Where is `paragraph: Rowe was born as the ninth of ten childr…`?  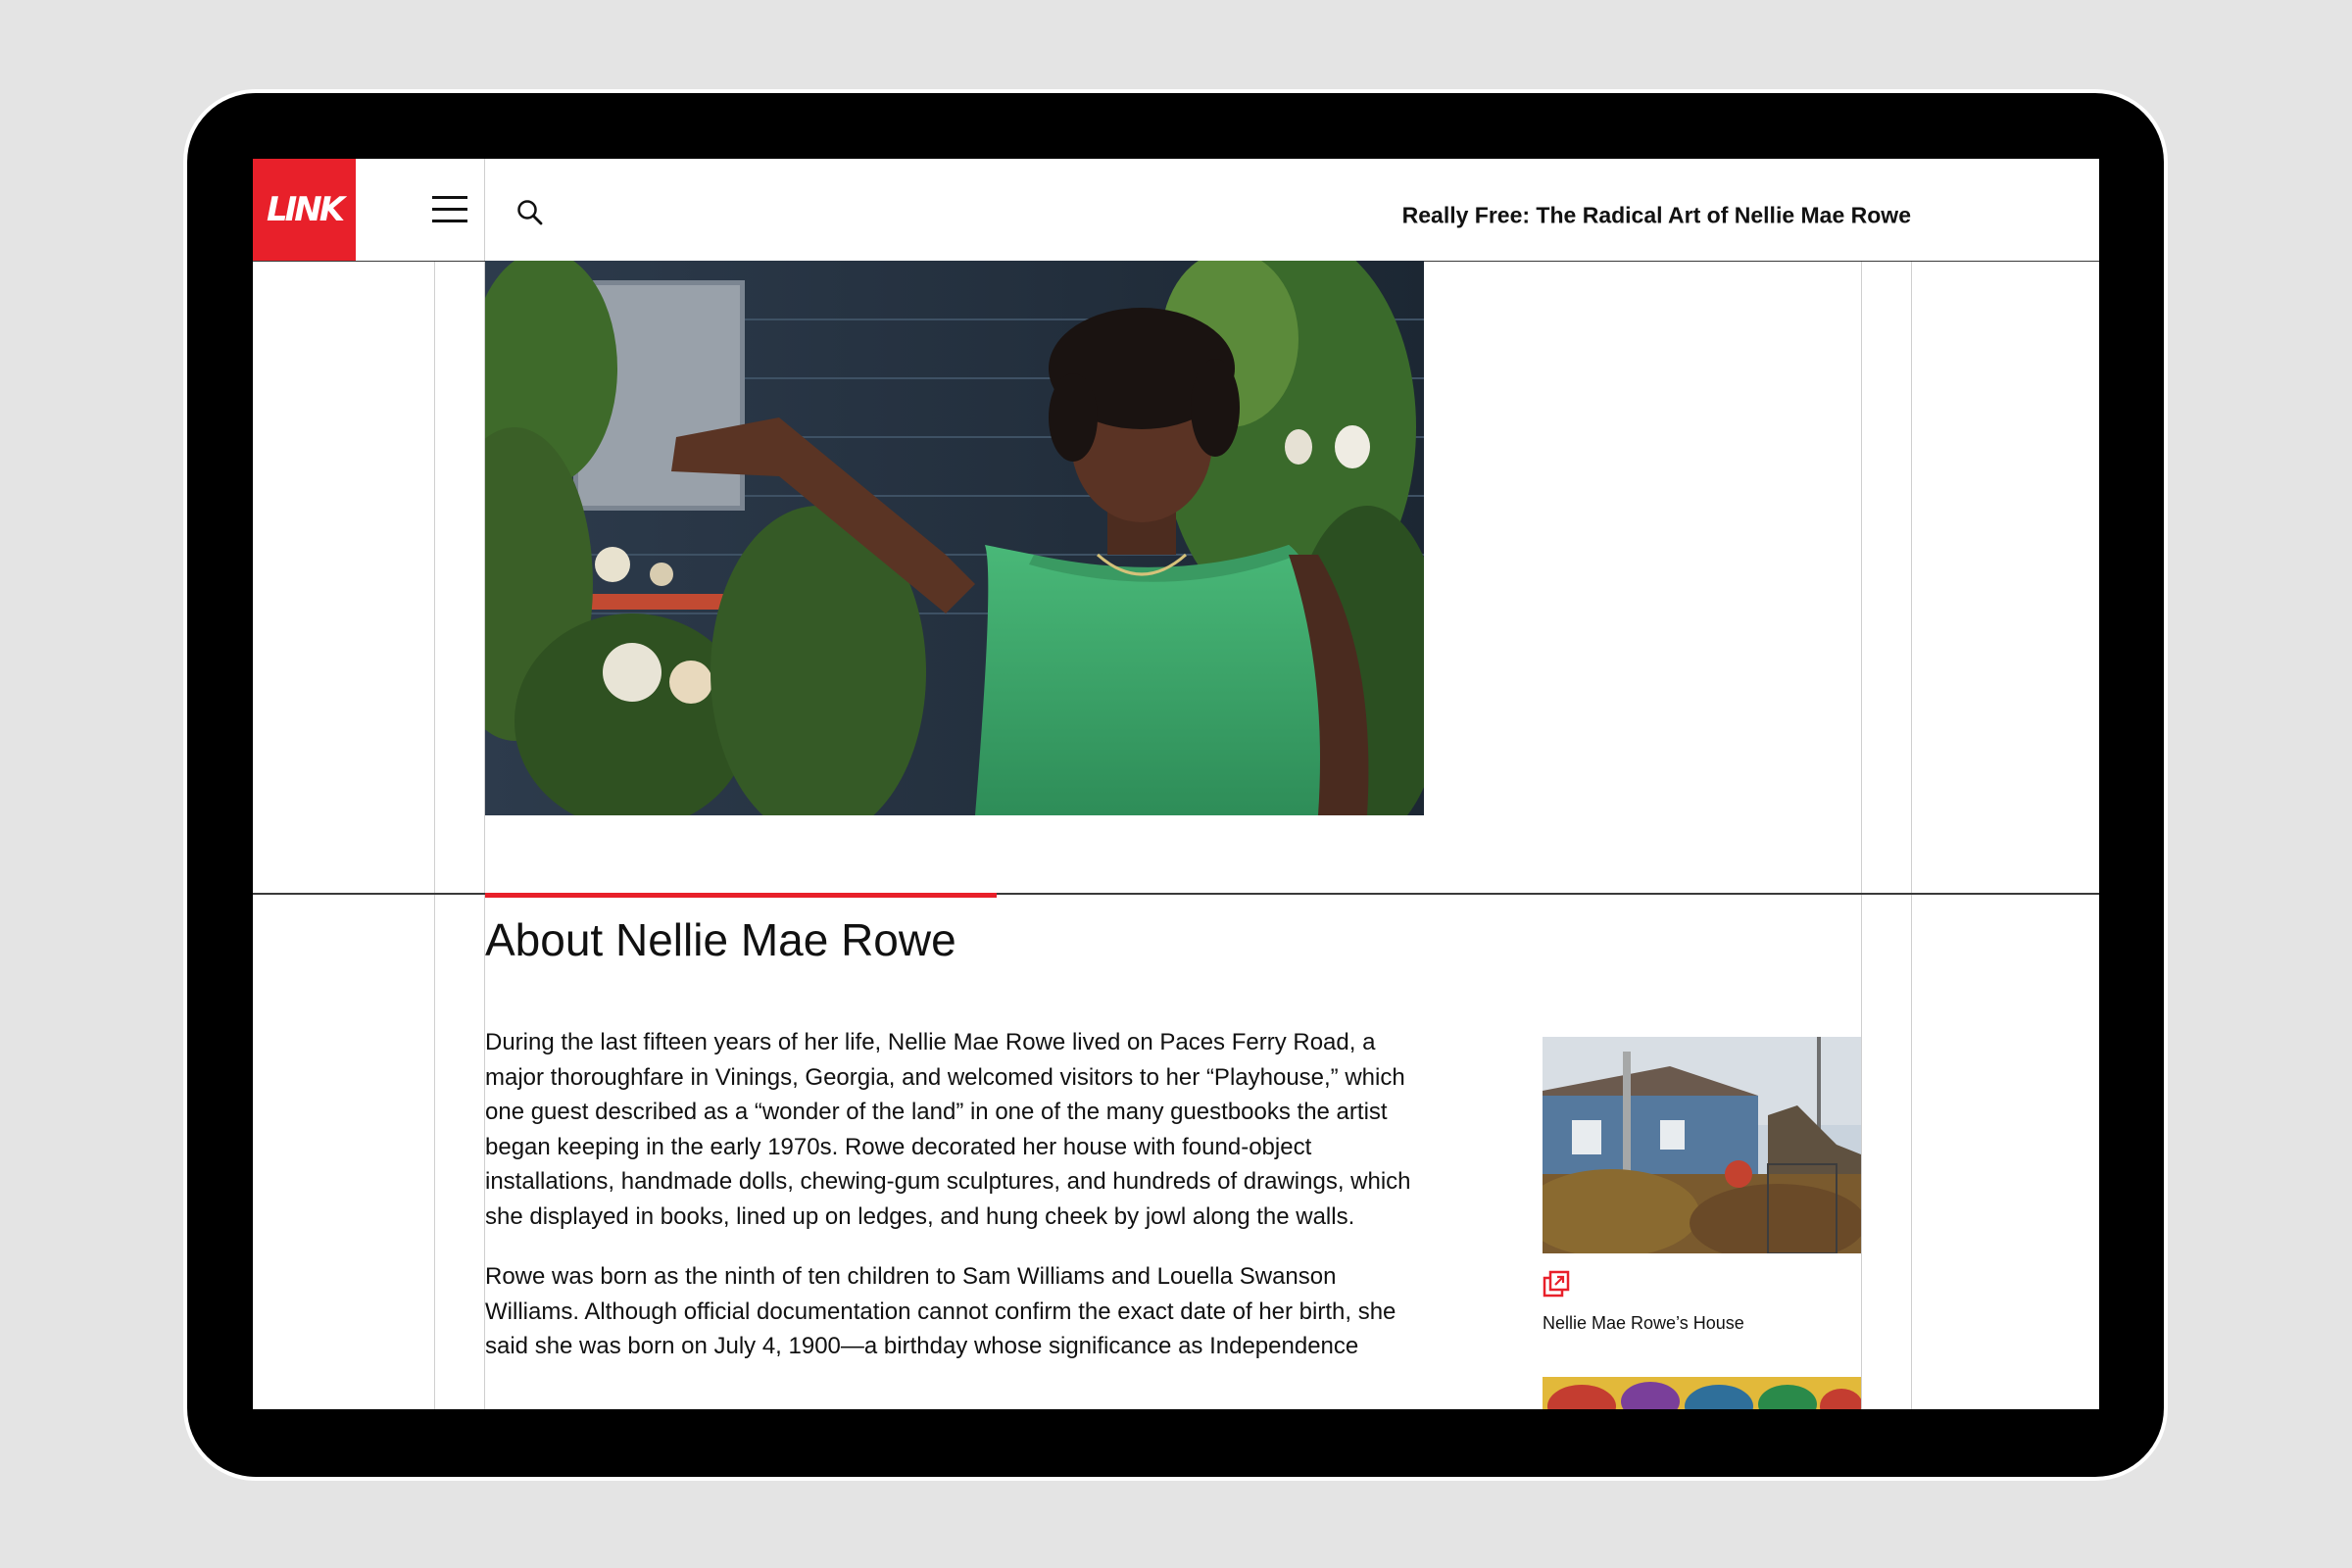 paragraph: Rowe was born as the ninth of ten childr… is located at coordinates (940, 1311).